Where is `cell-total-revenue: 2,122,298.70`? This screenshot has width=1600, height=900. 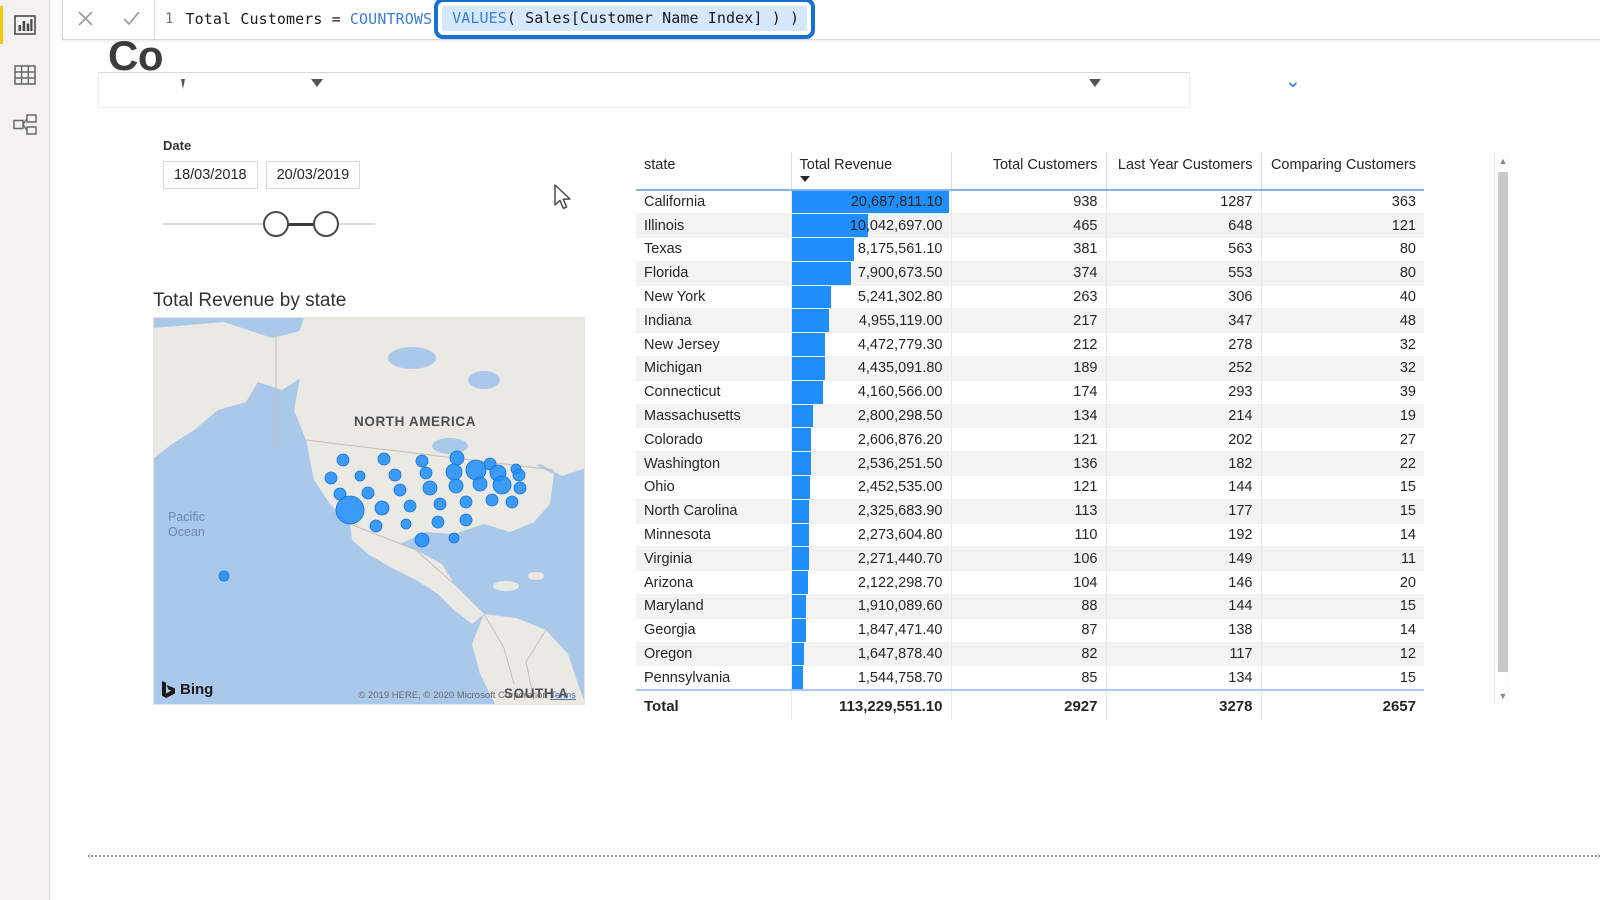 cell-total-revenue: 2,122,298.70 is located at coordinates (870, 583).